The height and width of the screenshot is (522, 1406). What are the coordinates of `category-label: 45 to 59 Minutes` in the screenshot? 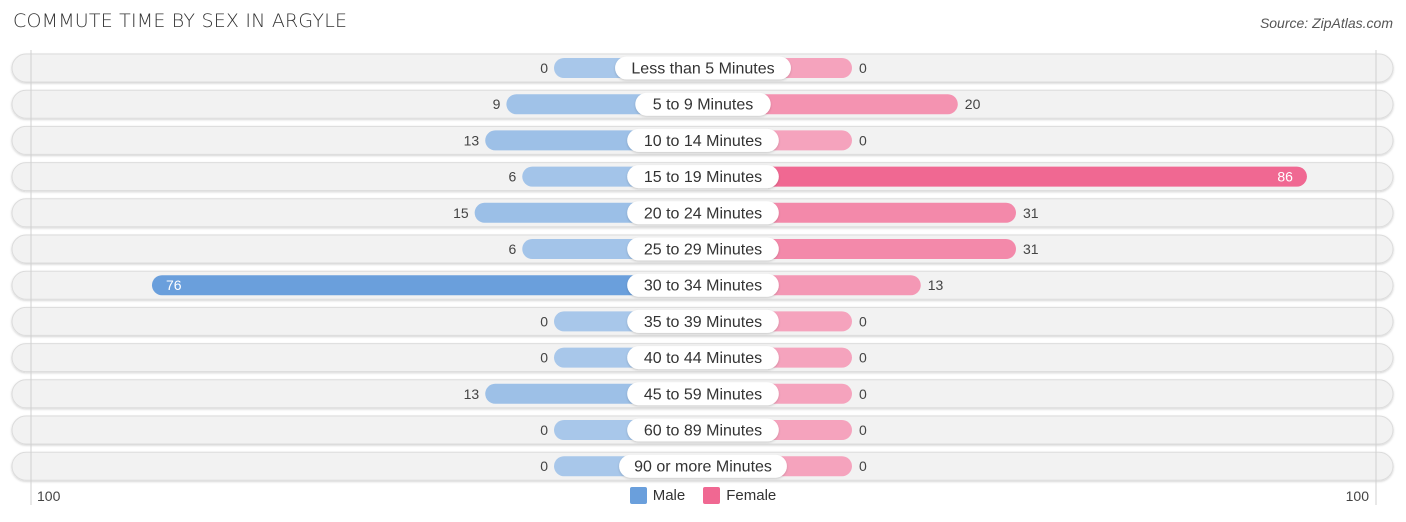 It's located at (703, 394).